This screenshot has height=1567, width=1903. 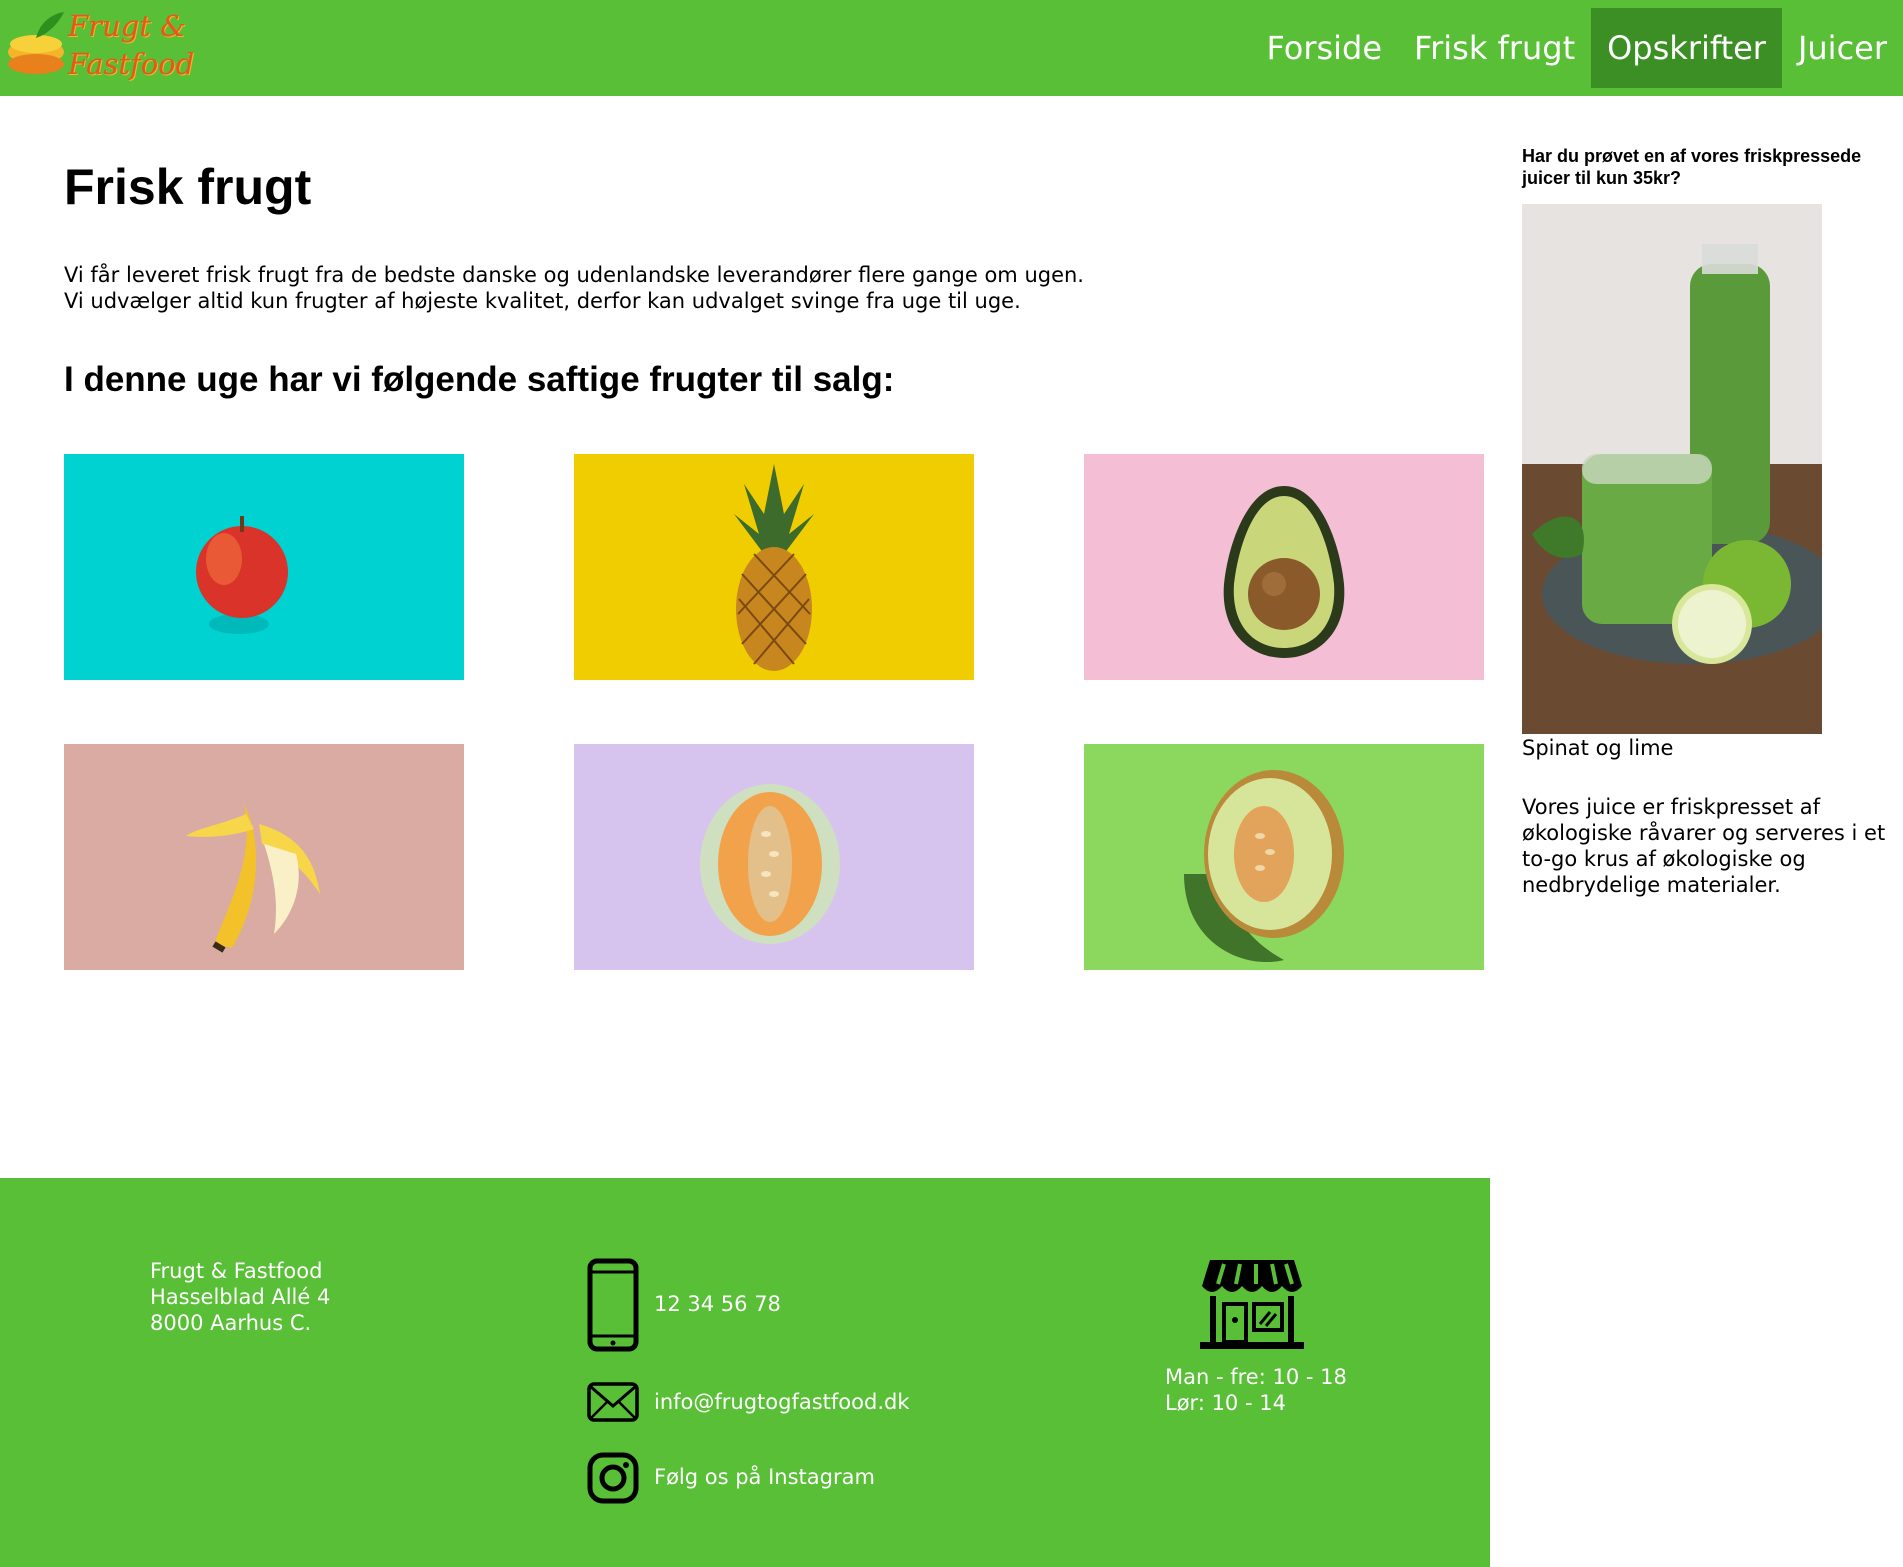 What do you see at coordinates (131, 64) in the screenshot?
I see `logo-text-line2: Fastfood` at bounding box center [131, 64].